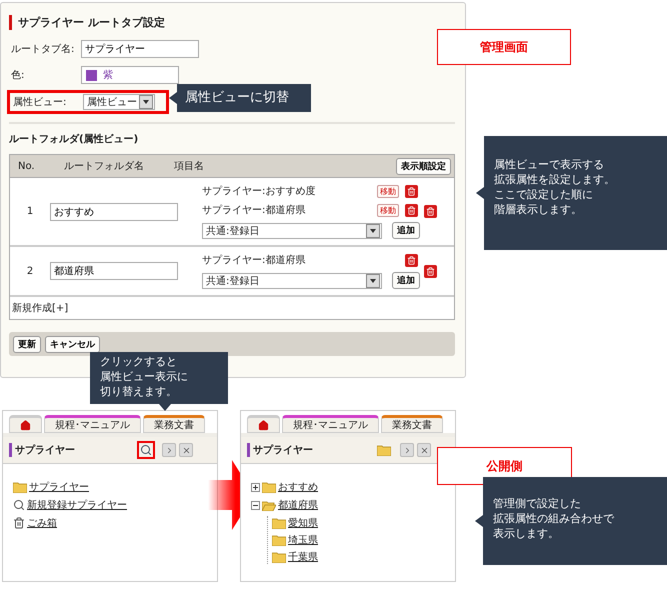 The image size is (667, 590). What do you see at coordinates (42, 523) in the screenshot?
I see `tree-link: ごみ箱` at bounding box center [42, 523].